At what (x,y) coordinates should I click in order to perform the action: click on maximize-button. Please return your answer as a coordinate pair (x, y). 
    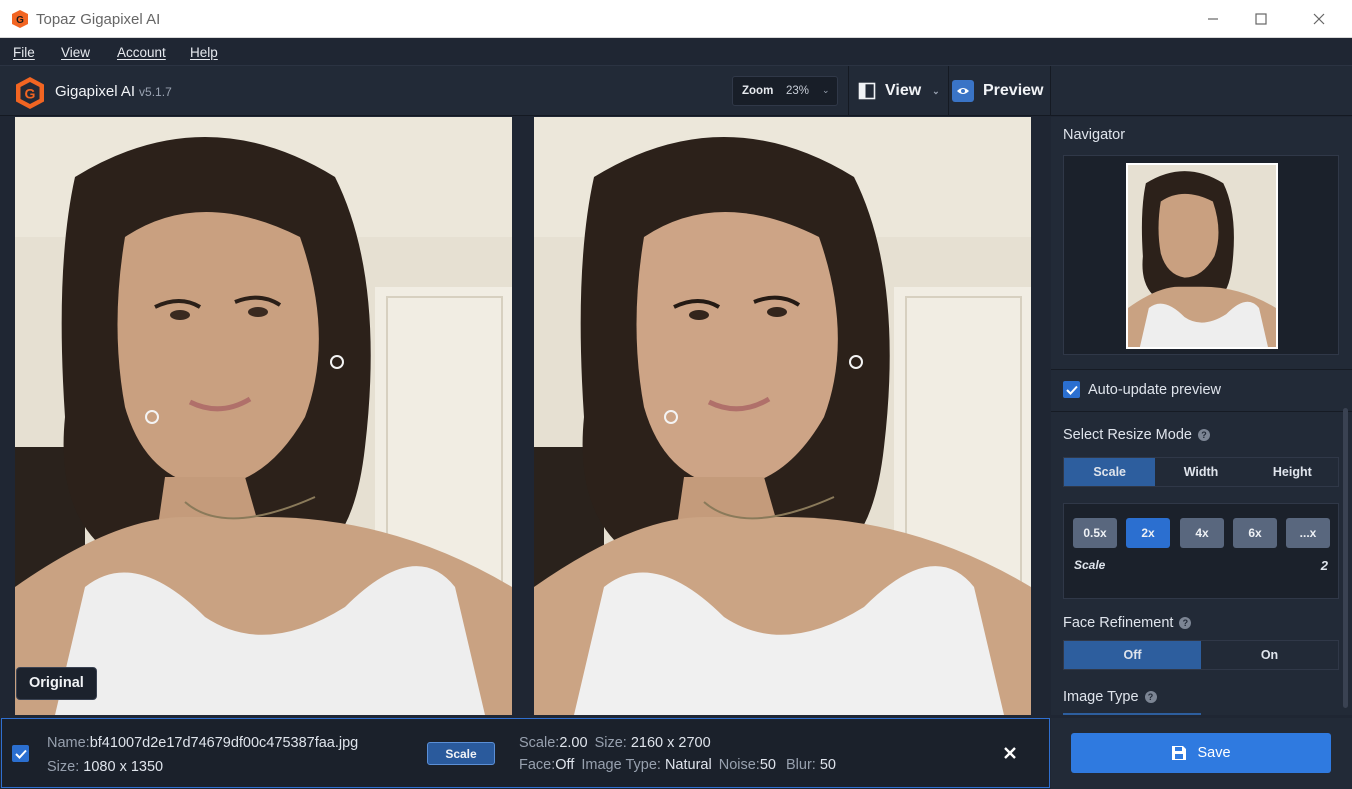
    Looking at the image, I should click on (1261, 19).